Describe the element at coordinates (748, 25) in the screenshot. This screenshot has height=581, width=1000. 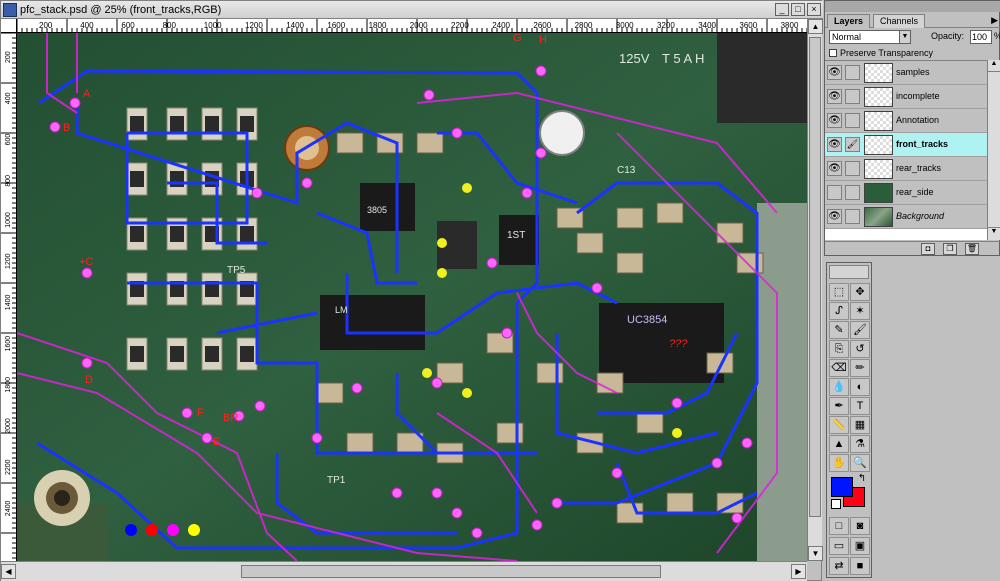
I see `ruler-label: 3600` at that location.